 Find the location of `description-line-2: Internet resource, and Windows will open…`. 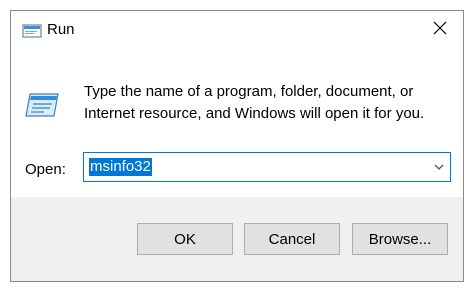

description-line-2: Internet resource, and Windows will open… is located at coordinates (254, 113).